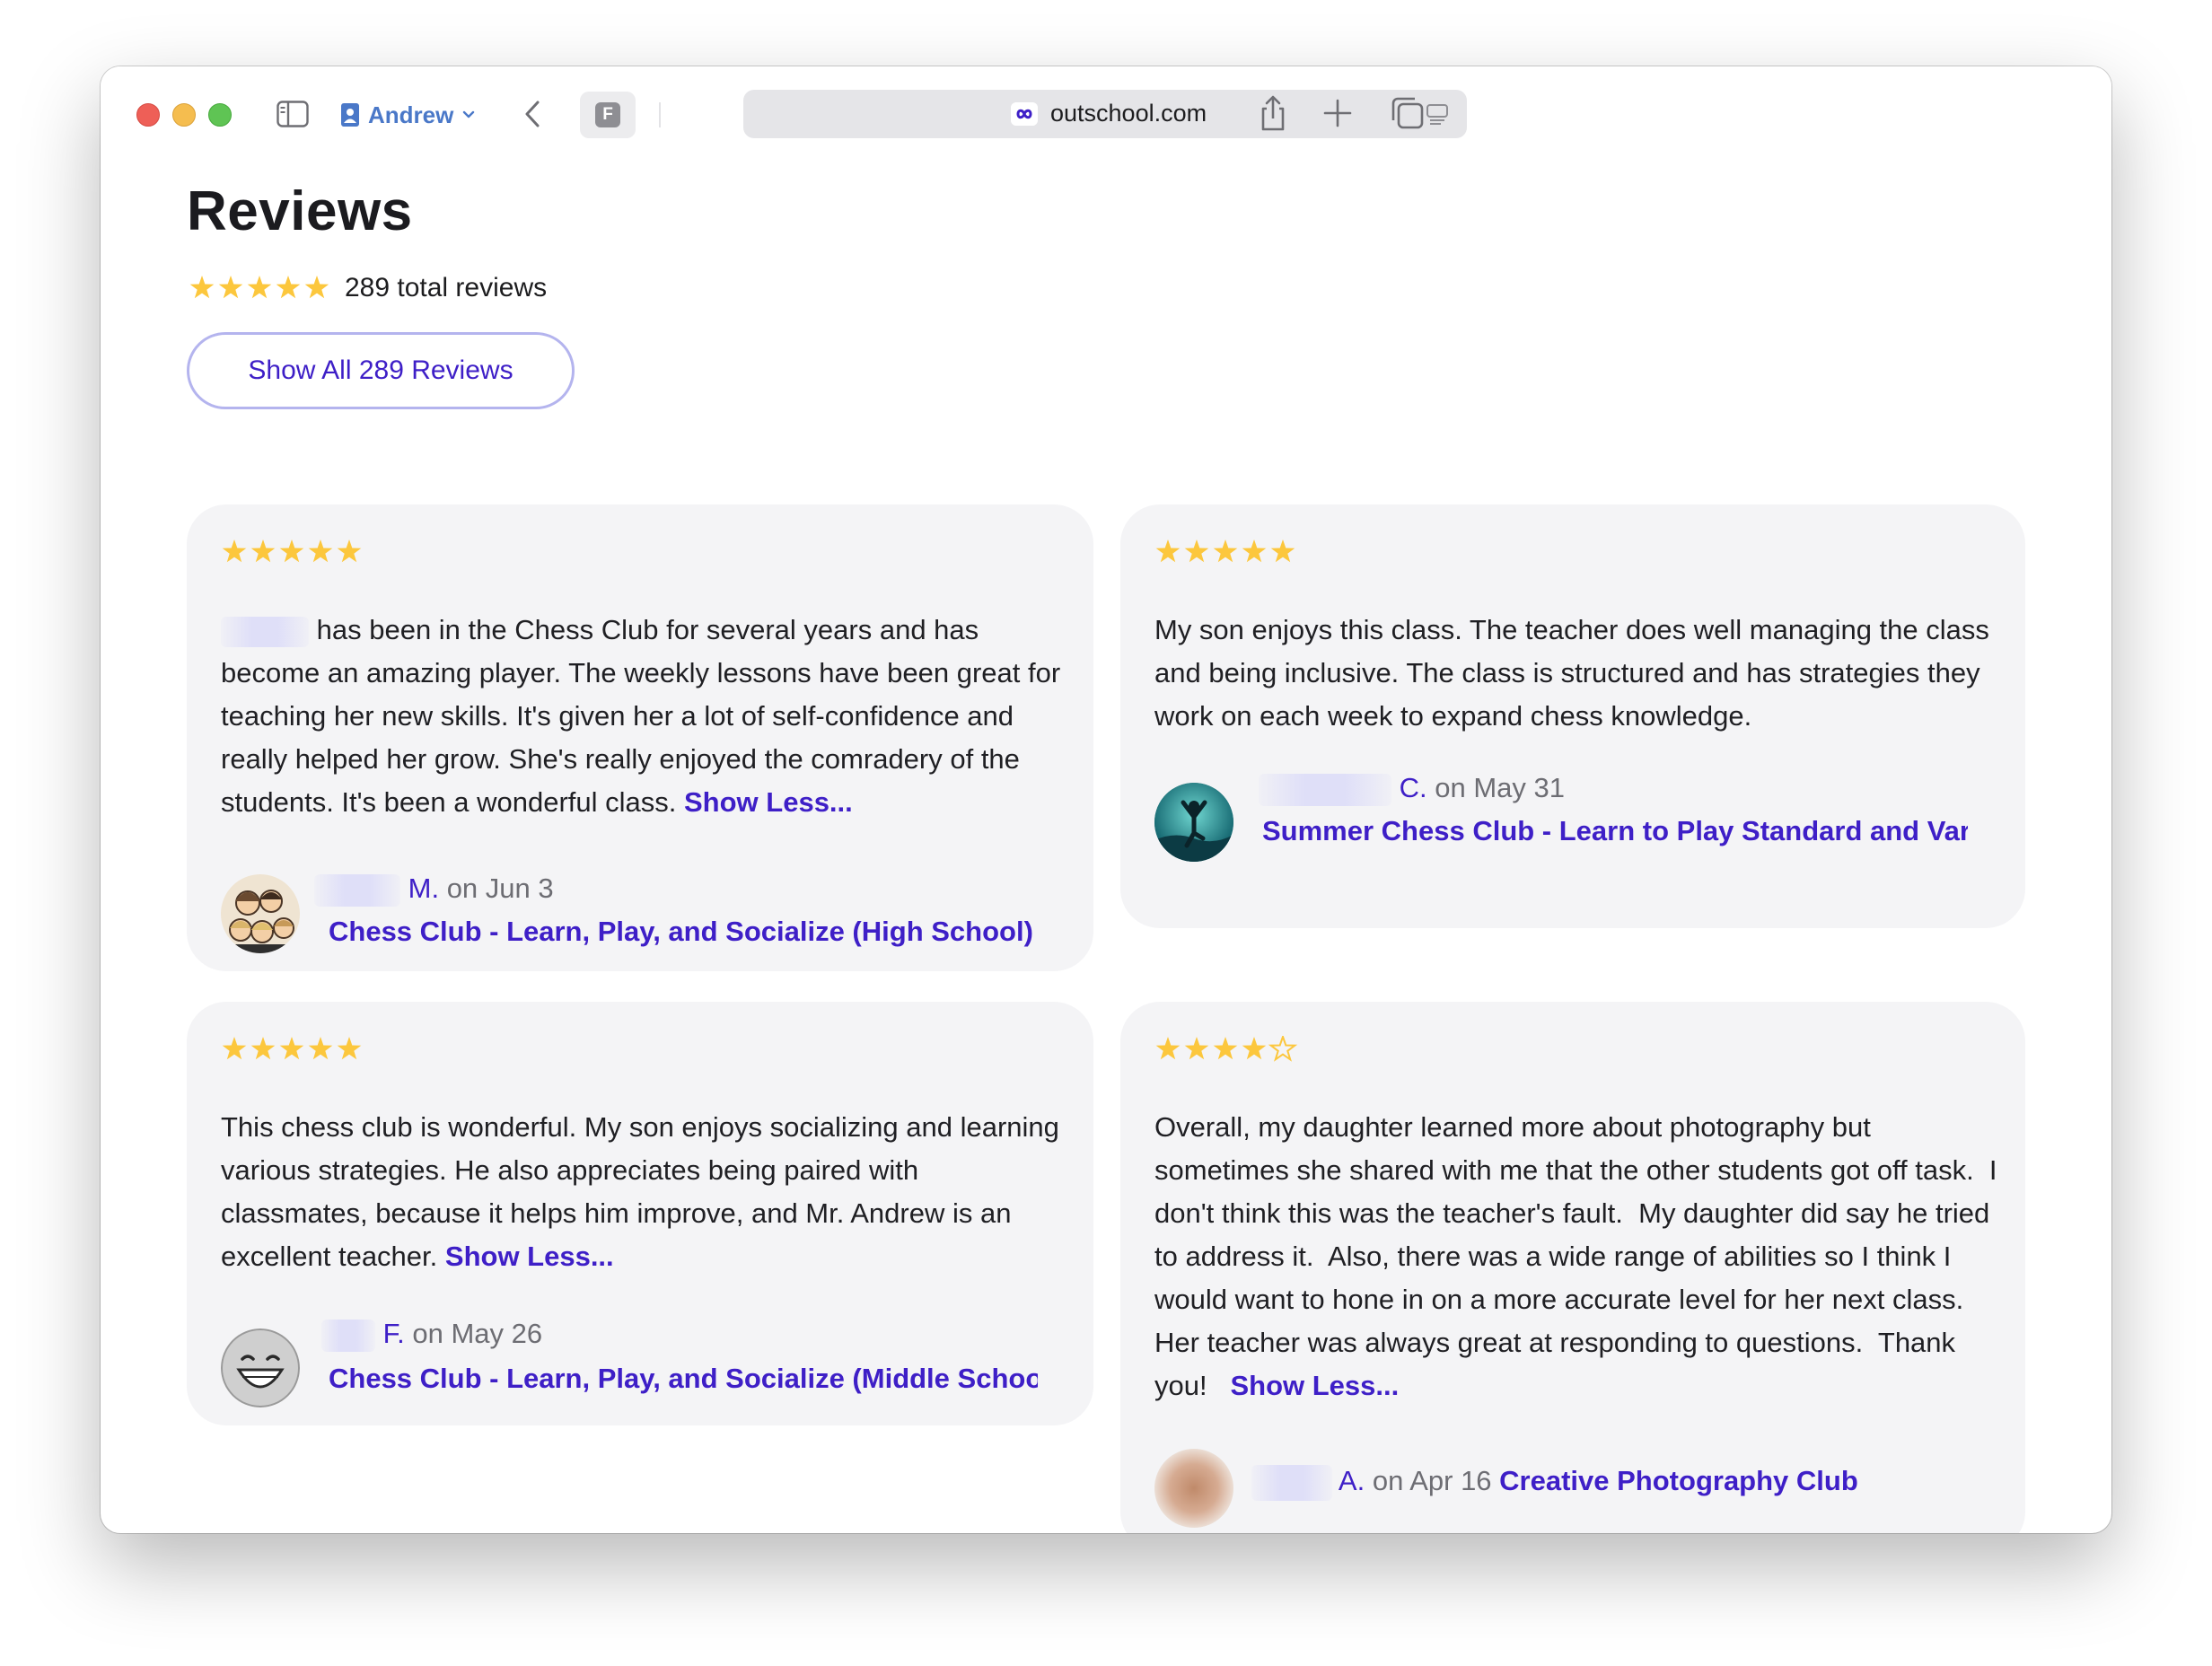 Image resolution: width=2212 pixels, height=1666 pixels. I want to click on blurred-photo-avatar, so click(1193, 1488).